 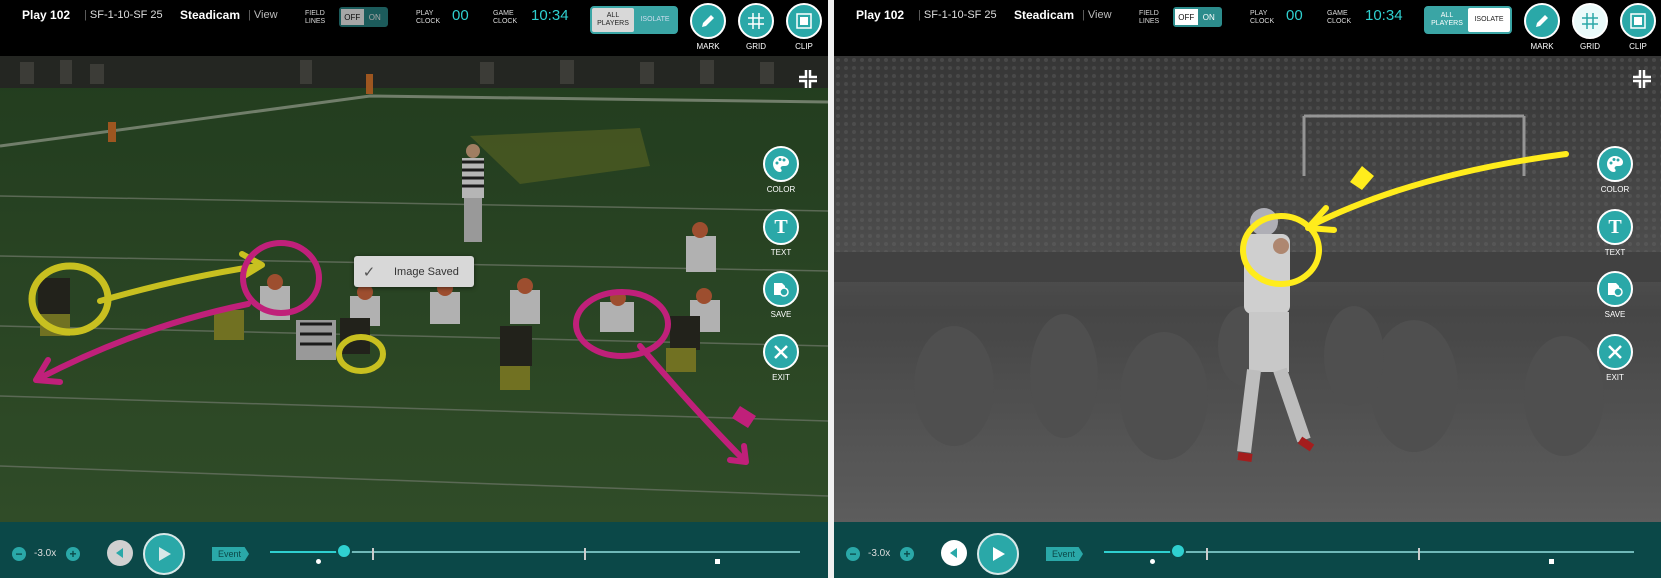 What do you see at coordinates (369, 272) in the screenshot?
I see `check-icon: ✓` at bounding box center [369, 272].